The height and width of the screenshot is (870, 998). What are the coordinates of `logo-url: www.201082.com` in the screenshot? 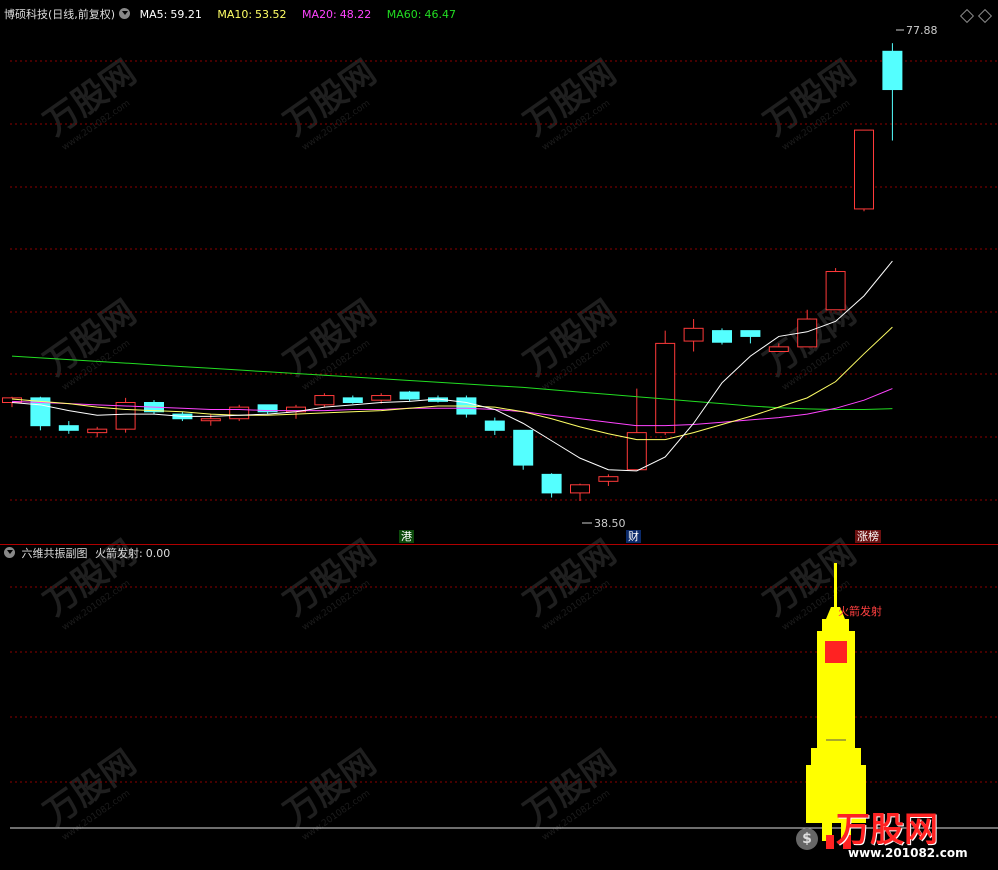 It's located at (908, 853).